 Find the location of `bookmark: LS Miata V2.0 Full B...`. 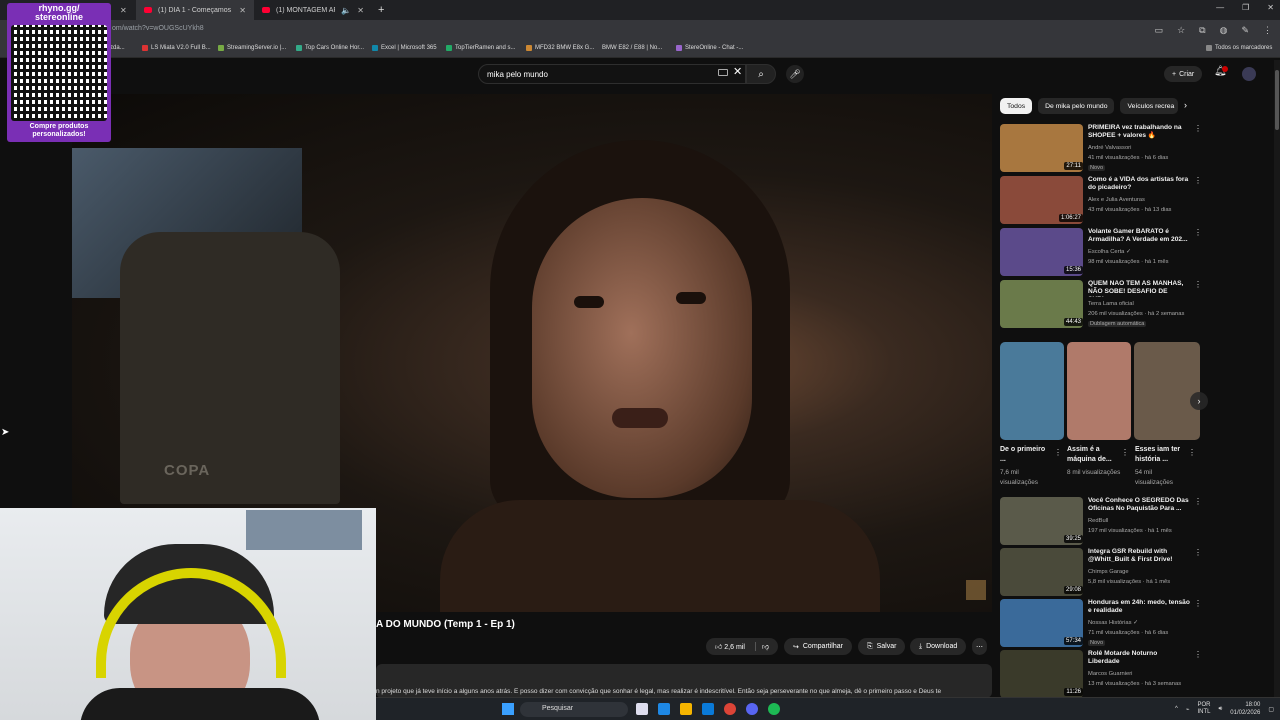

bookmark: LS Miata V2.0 Full B... is located at coordinates (176, 48).